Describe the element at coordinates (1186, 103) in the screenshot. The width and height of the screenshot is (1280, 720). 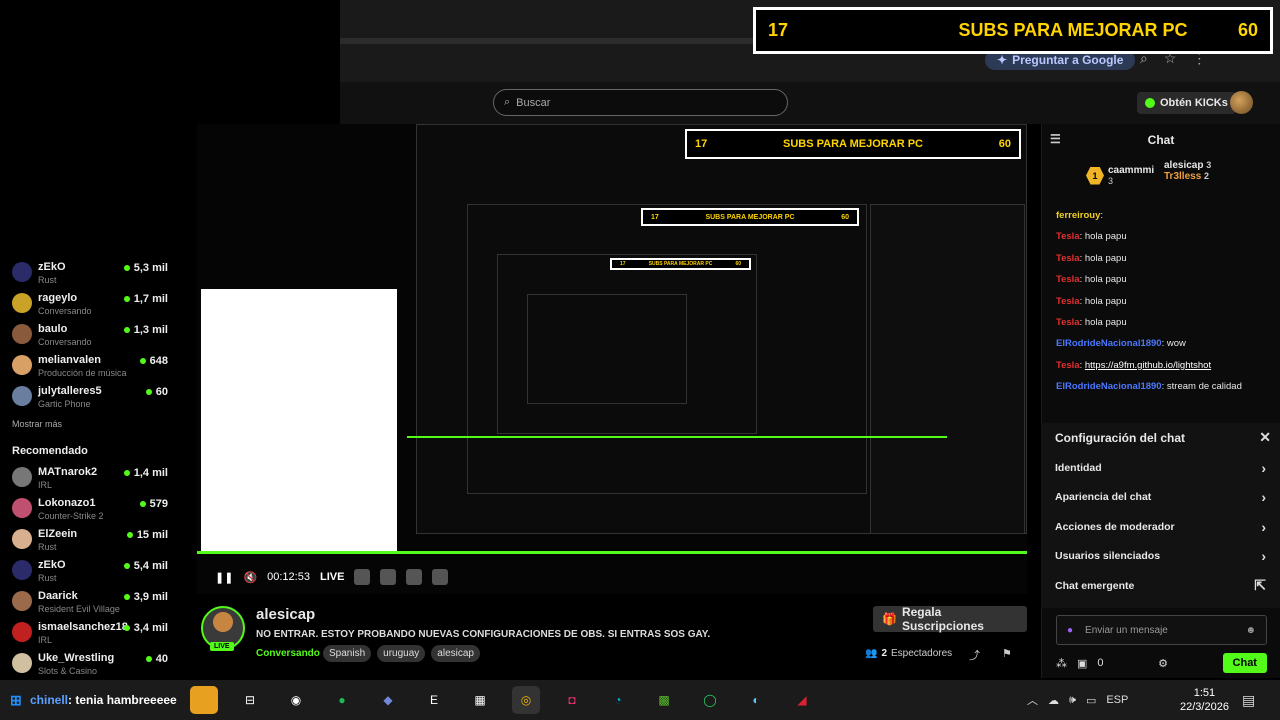
I see `get-kicks-button: Obtén KICKs` at that location.